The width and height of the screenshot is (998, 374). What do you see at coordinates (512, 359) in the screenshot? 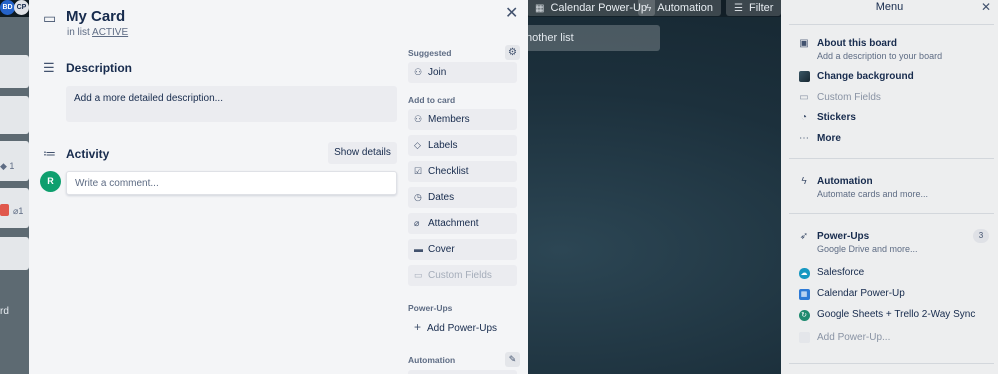
I see `pencil-icon: ✎` at bounding box center [512, 359].